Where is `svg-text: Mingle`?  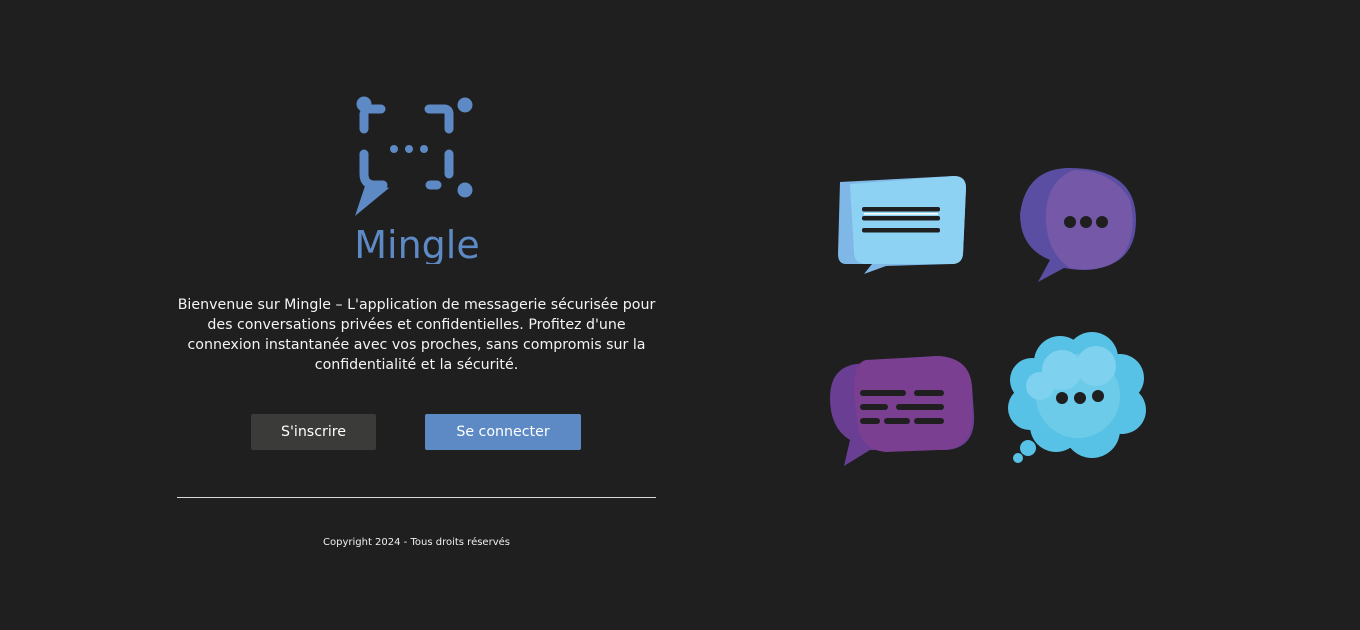
svg-text: Mingle is located at coordinates (417, 243).